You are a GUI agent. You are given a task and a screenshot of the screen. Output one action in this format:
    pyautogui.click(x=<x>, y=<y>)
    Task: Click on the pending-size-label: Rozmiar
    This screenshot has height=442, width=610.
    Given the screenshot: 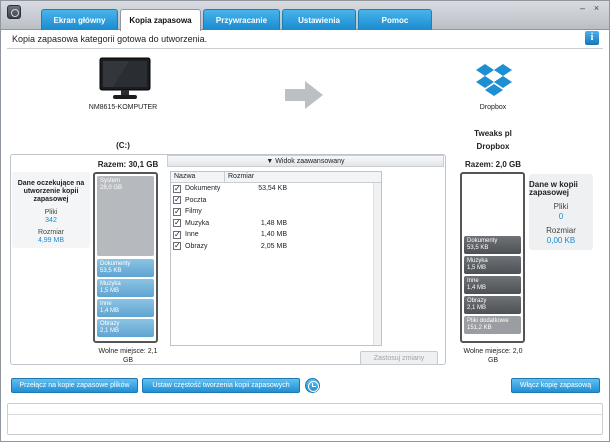 What is the action you would take?
    pyautogui.click(x=51, y=232)
    